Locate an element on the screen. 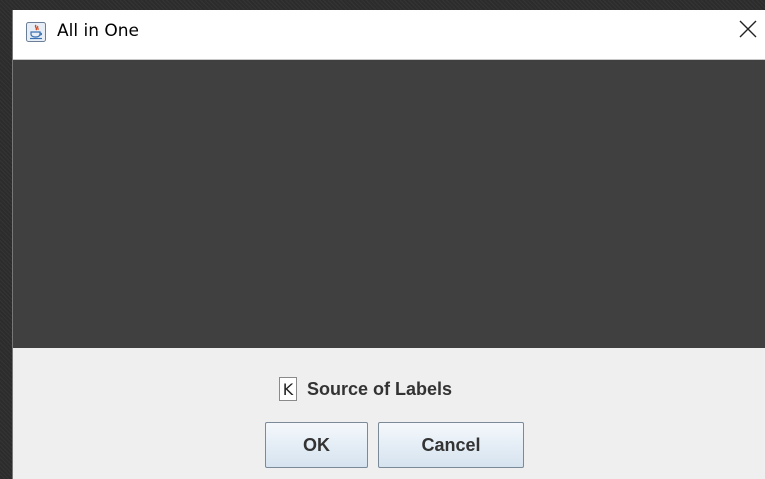  close-button is located at coordinates (748, 31).